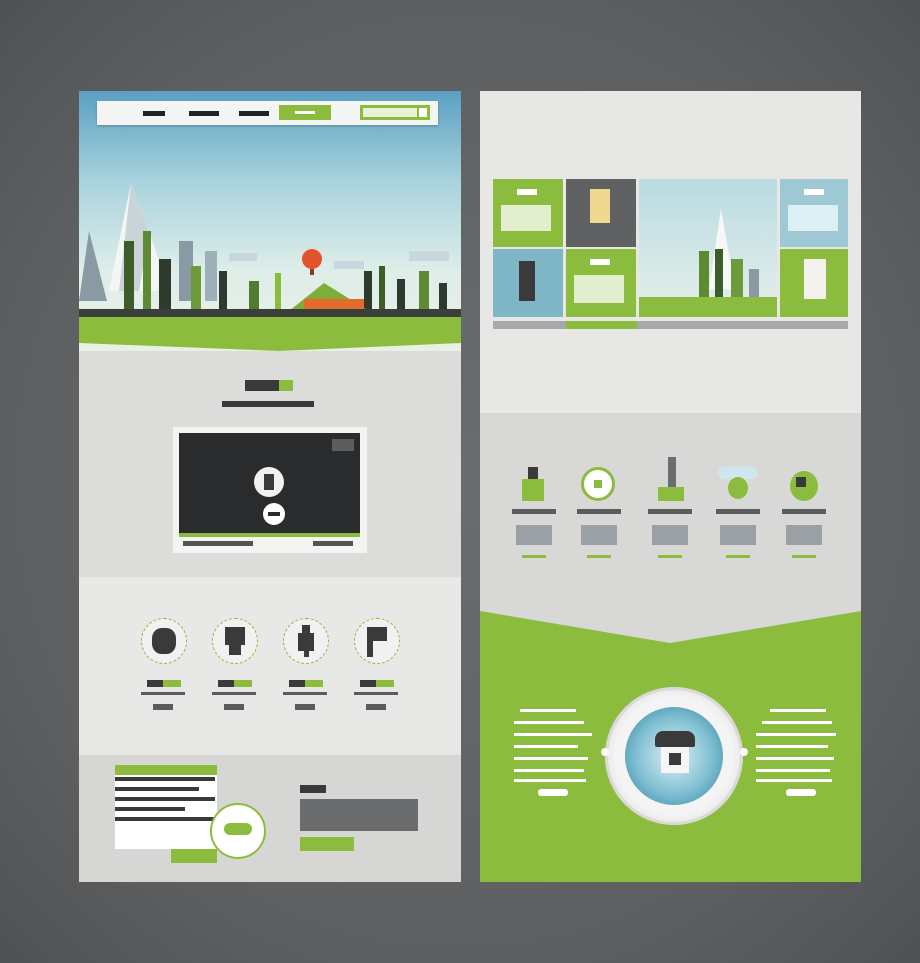 The image size is (920, 963). Describe the element at coordinates (601, 325) in the screenshot. I see `slider-active-segment` at that location.